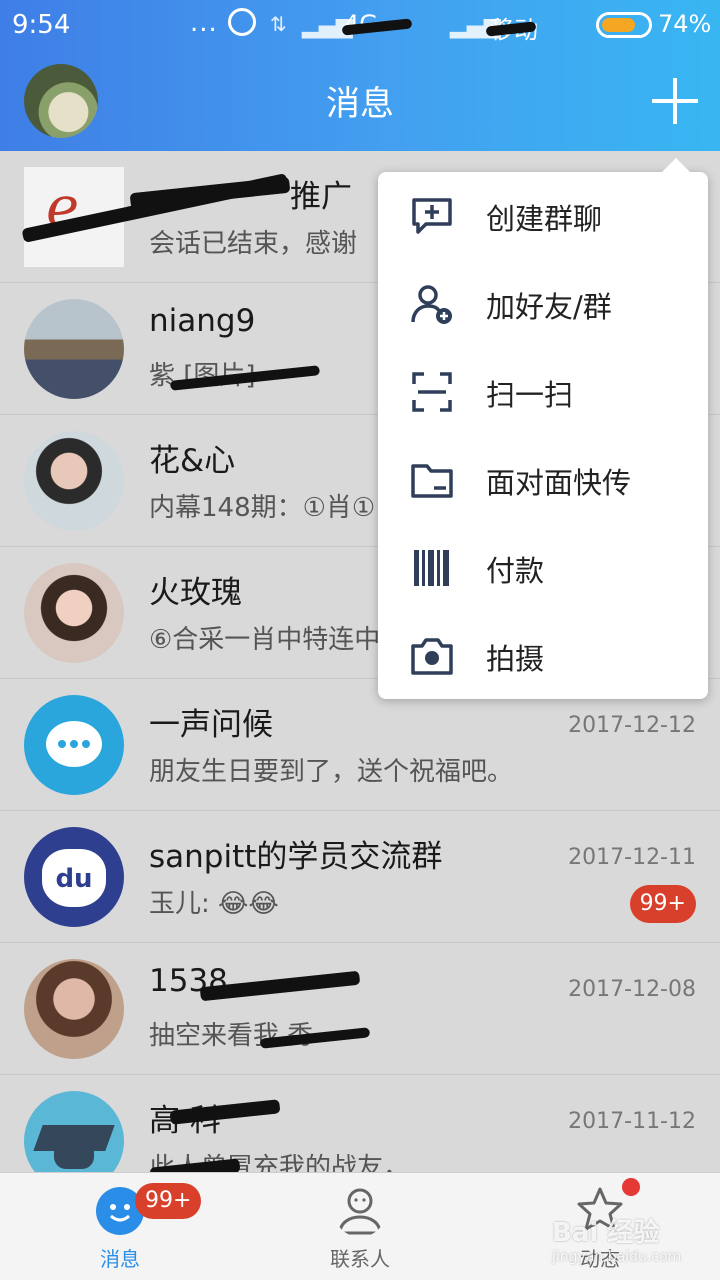  What do you see at coordinates (432, 216) in the screenshot?
I see `create-group-chat-icon` at bounding box center [432, 216].